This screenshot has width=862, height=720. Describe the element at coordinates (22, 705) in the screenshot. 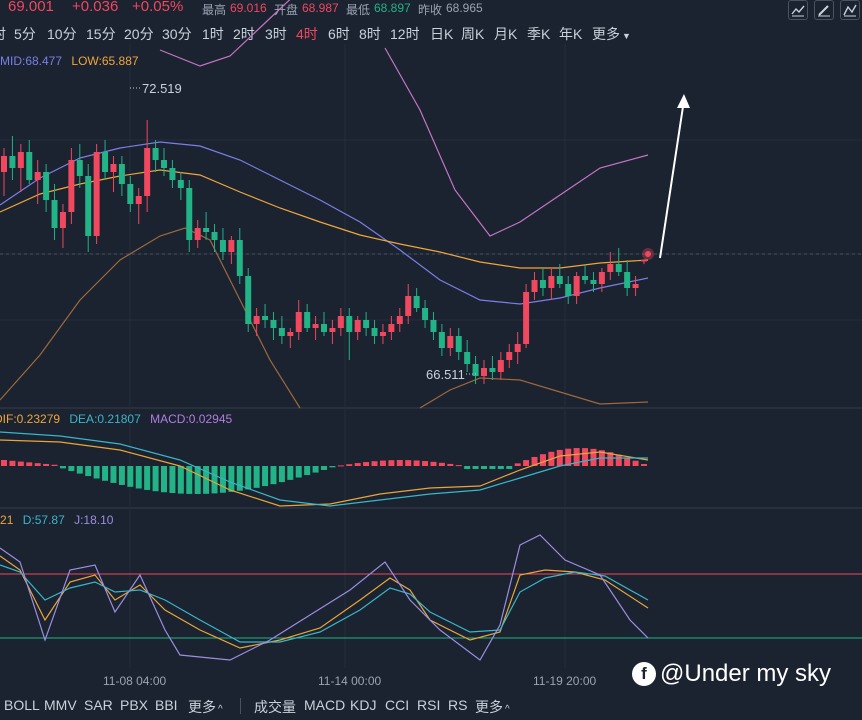

I see `tab-boll: BOLL` at that location.